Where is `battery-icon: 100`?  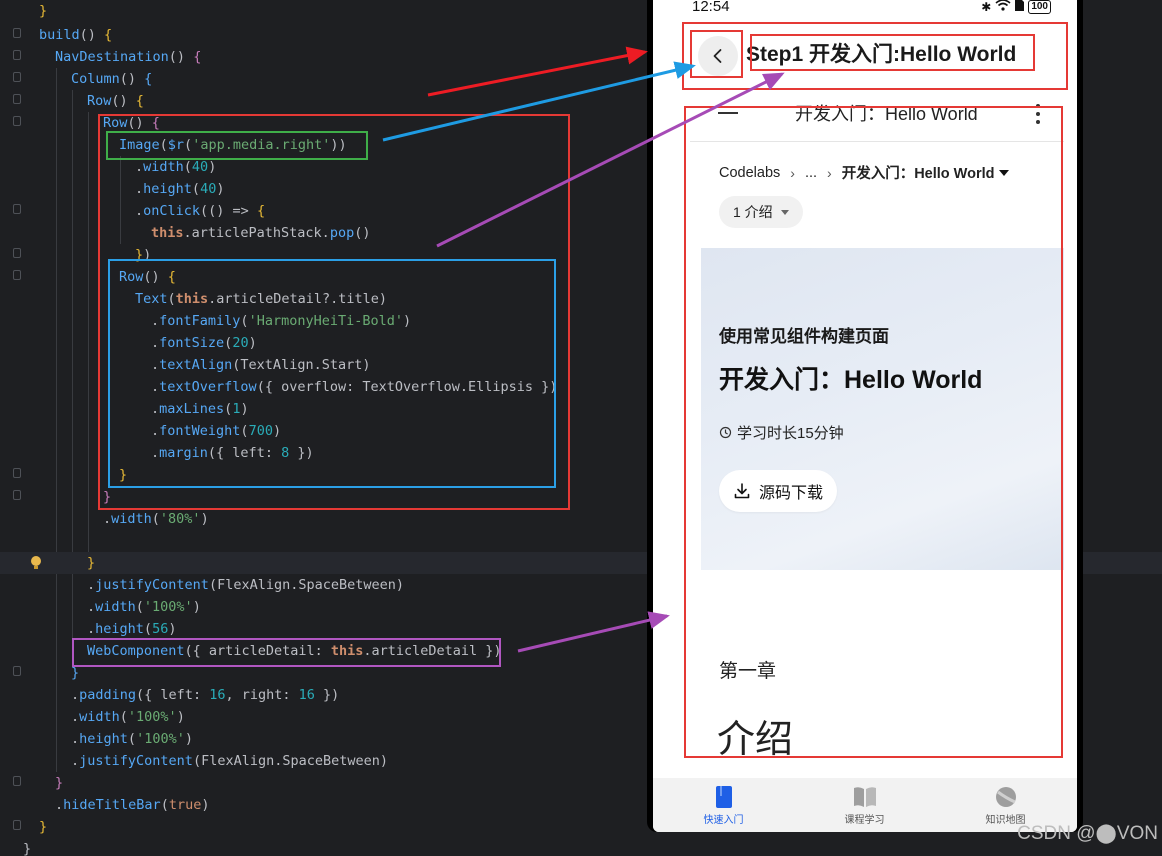 battery-icon: 100 is located at coordinates (1039, 7).